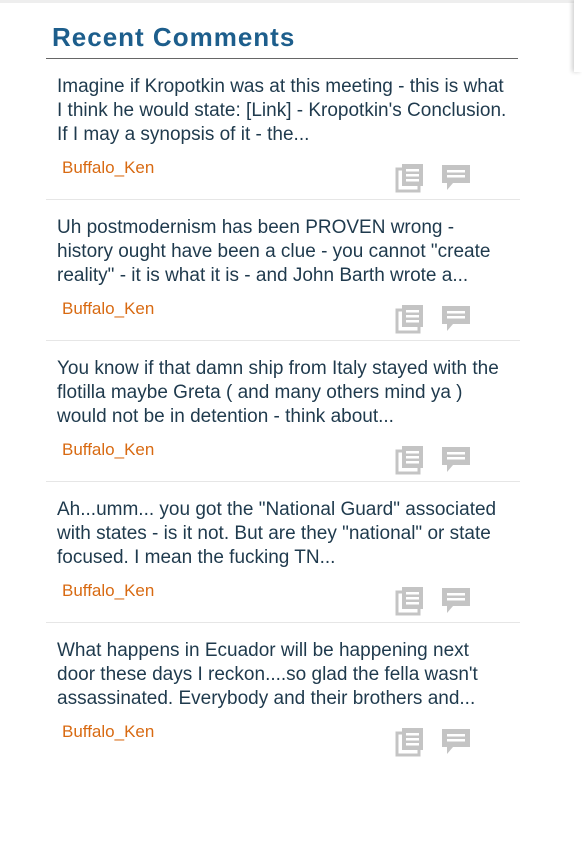 This screenshot has width=582, height=848. I want to click on side-panel-edge, so click(578, 36).